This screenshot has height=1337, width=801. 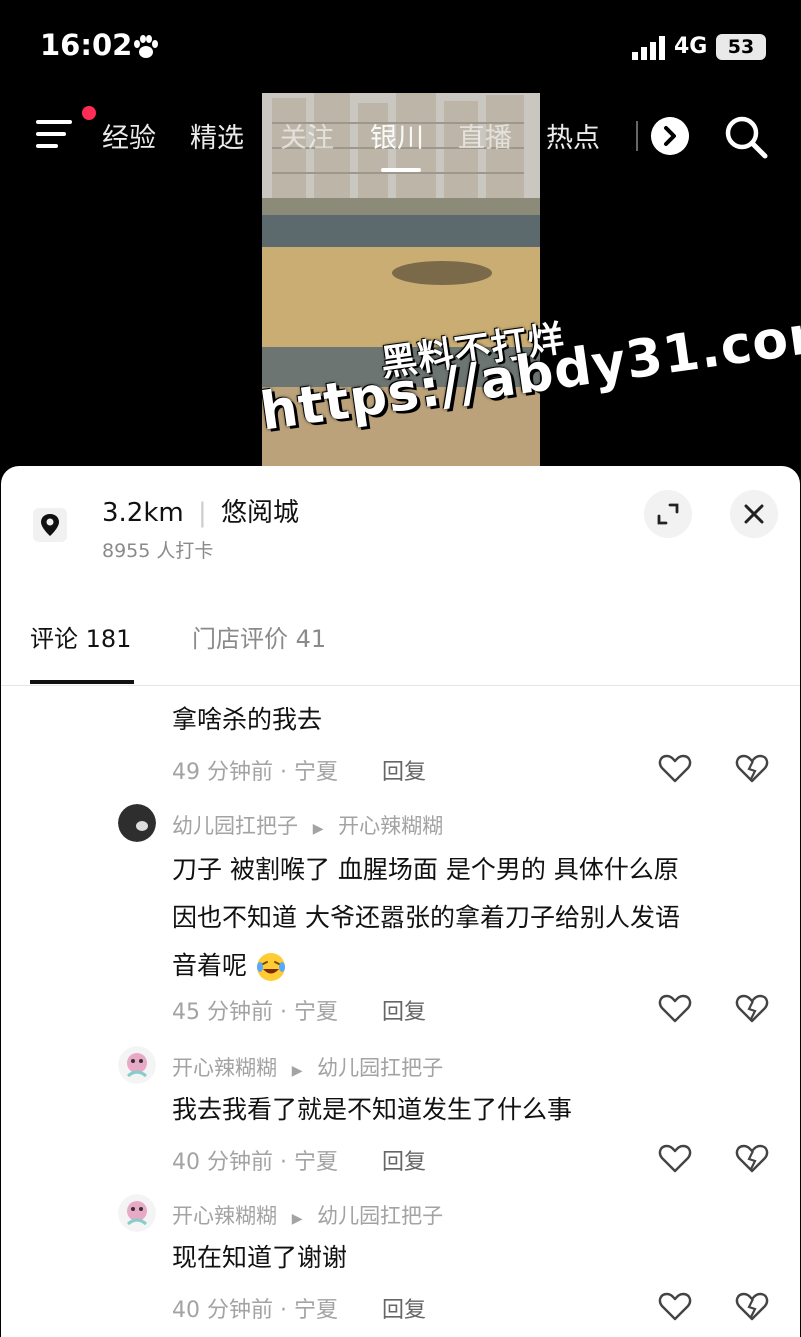 I want to click on reply-to-user: 开心辣糊糊, so click(x=391, y=826).